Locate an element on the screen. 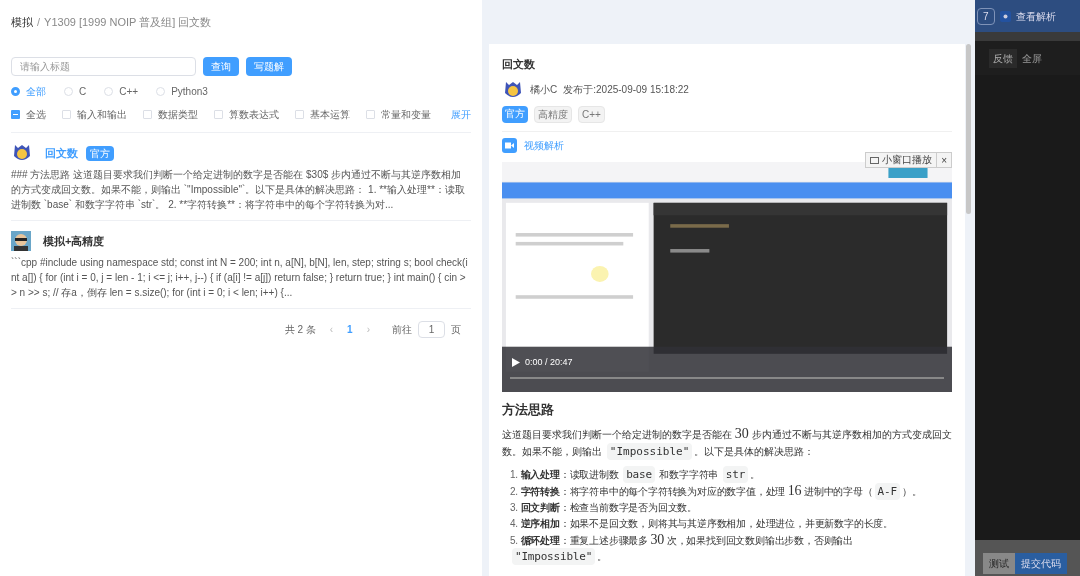 Image resolution: width=1080 pixels, height=576 pixels. page-field: 1 is located at coordinates (431, 329).